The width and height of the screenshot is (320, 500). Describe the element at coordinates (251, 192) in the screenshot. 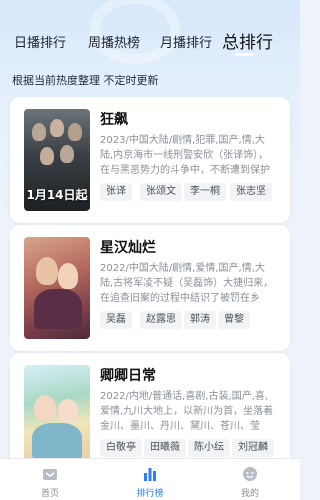

I see `cast-tag: 张志坚` at that location.